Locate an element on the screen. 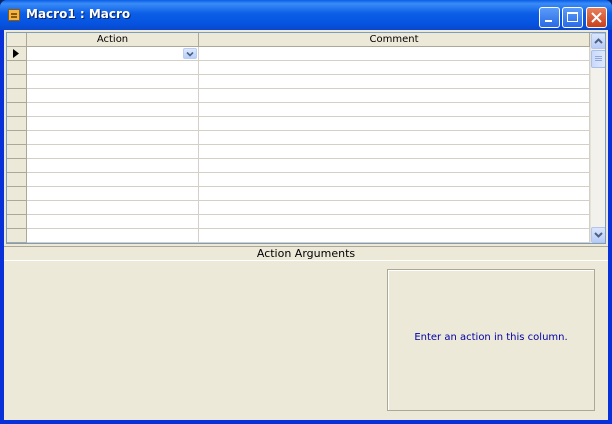 The image size is (612, 424). close-button is located at coordinates (596, 17).